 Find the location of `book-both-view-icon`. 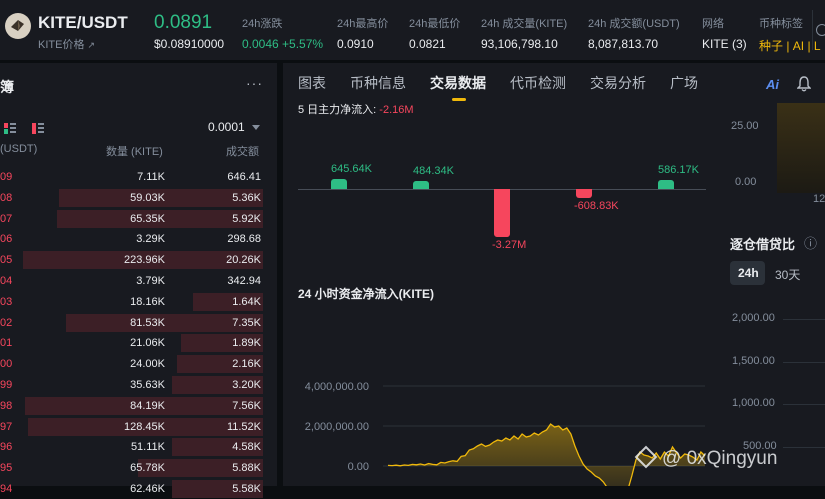

book-both-view-icon is located at coordinates (10, 127).